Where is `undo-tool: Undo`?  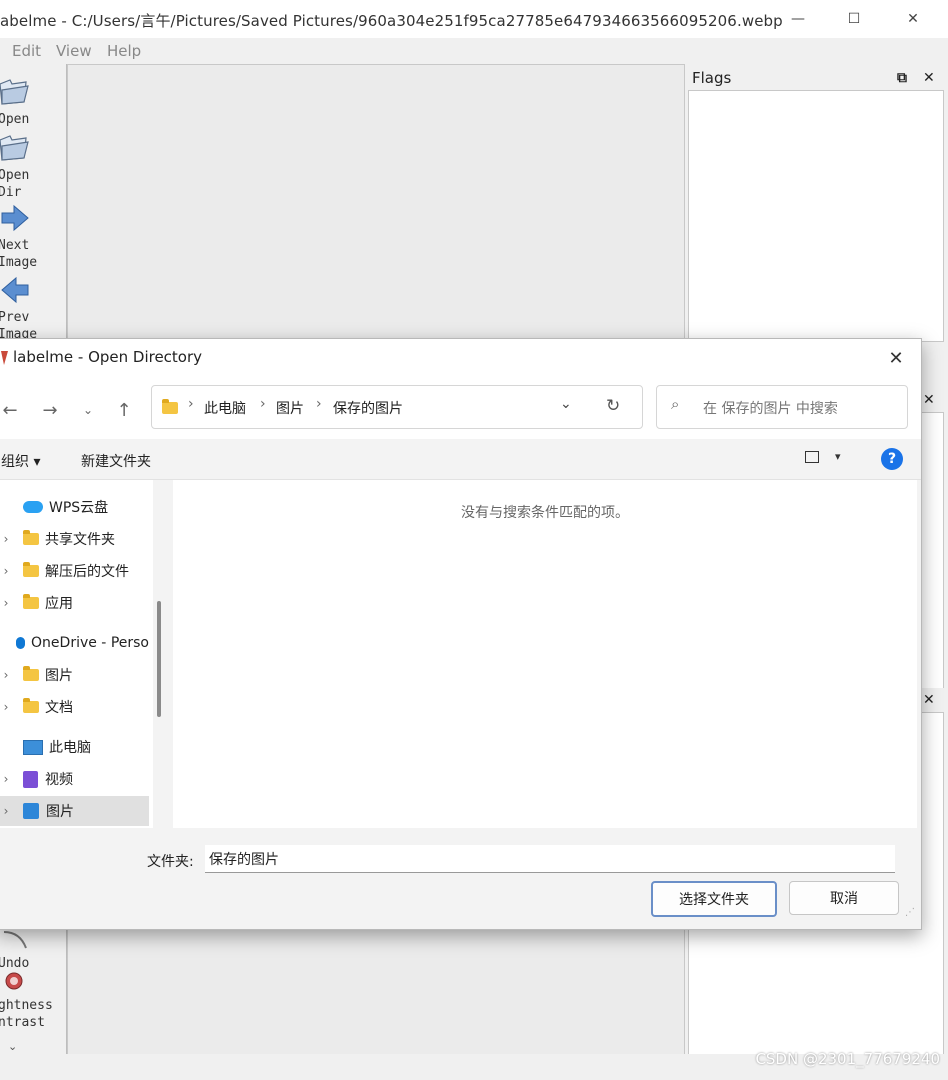
undo-tool: Undo is located at coordinates (33, 950).